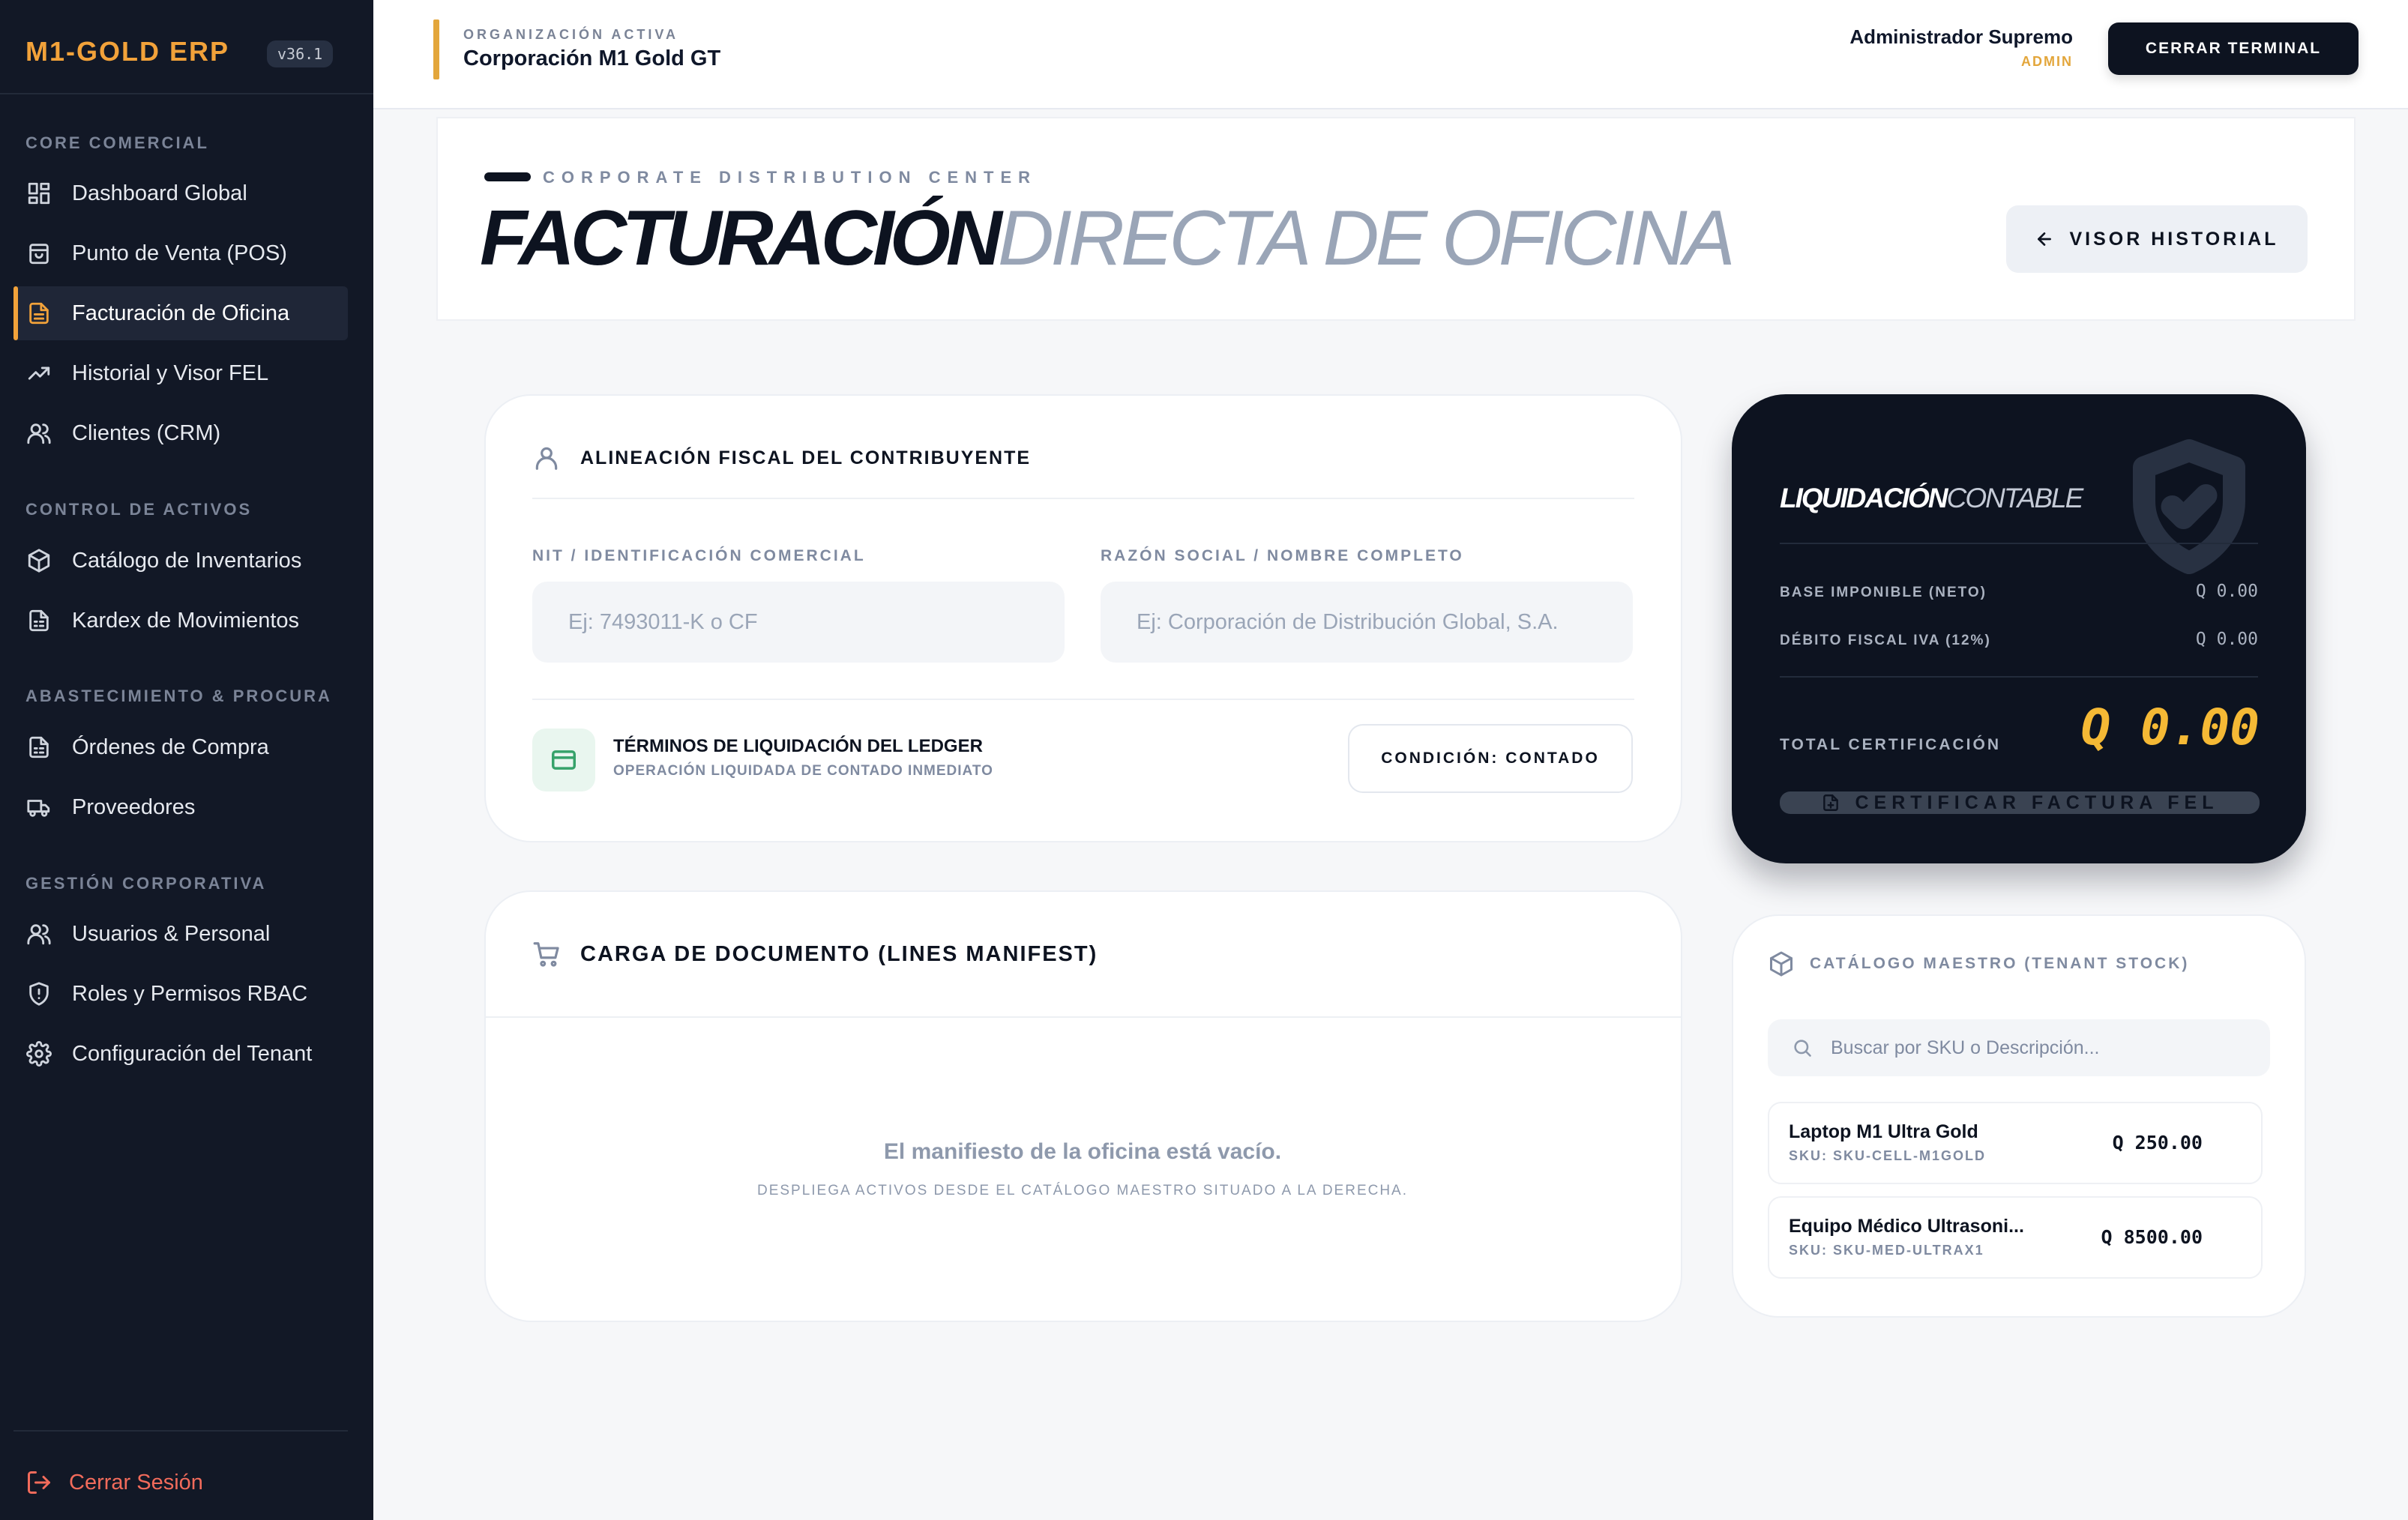  I want to click on cart-icon, so click(546, 954).